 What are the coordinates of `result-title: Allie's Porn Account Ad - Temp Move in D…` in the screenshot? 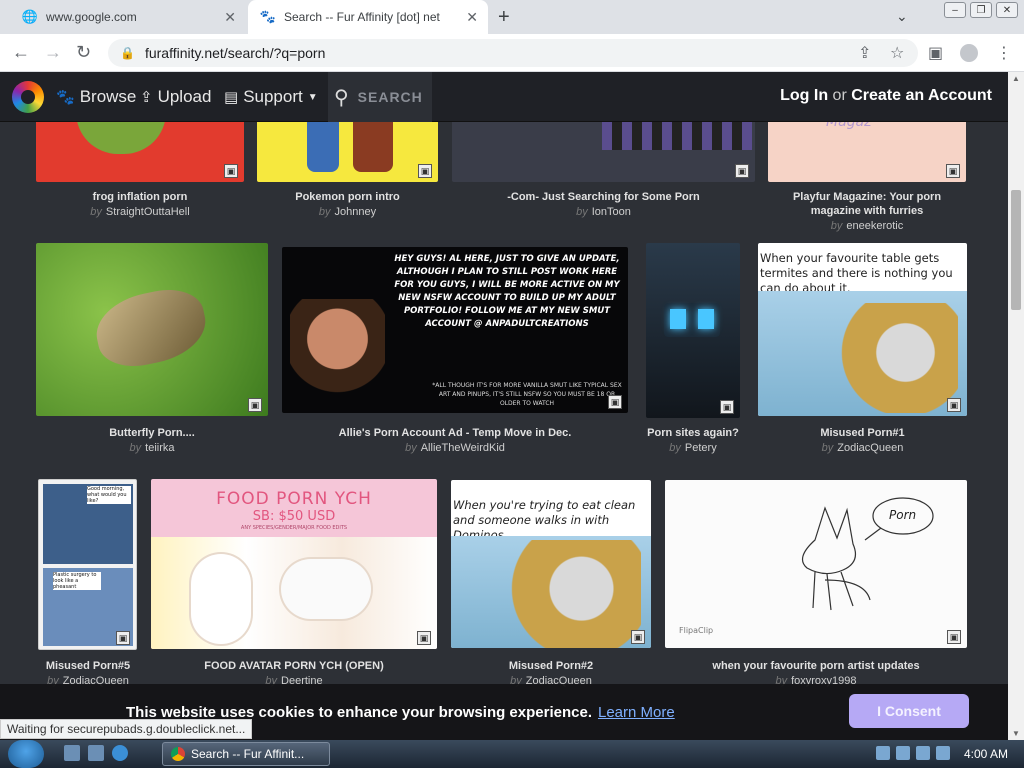 It's located at (455, 433).